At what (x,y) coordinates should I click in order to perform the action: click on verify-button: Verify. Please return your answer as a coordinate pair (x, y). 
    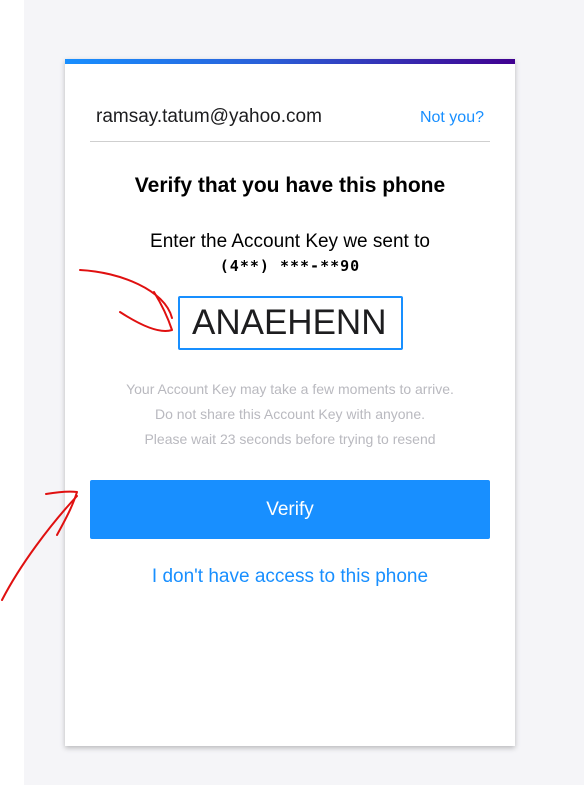
    Looking at the image, I should click on (290, 509).